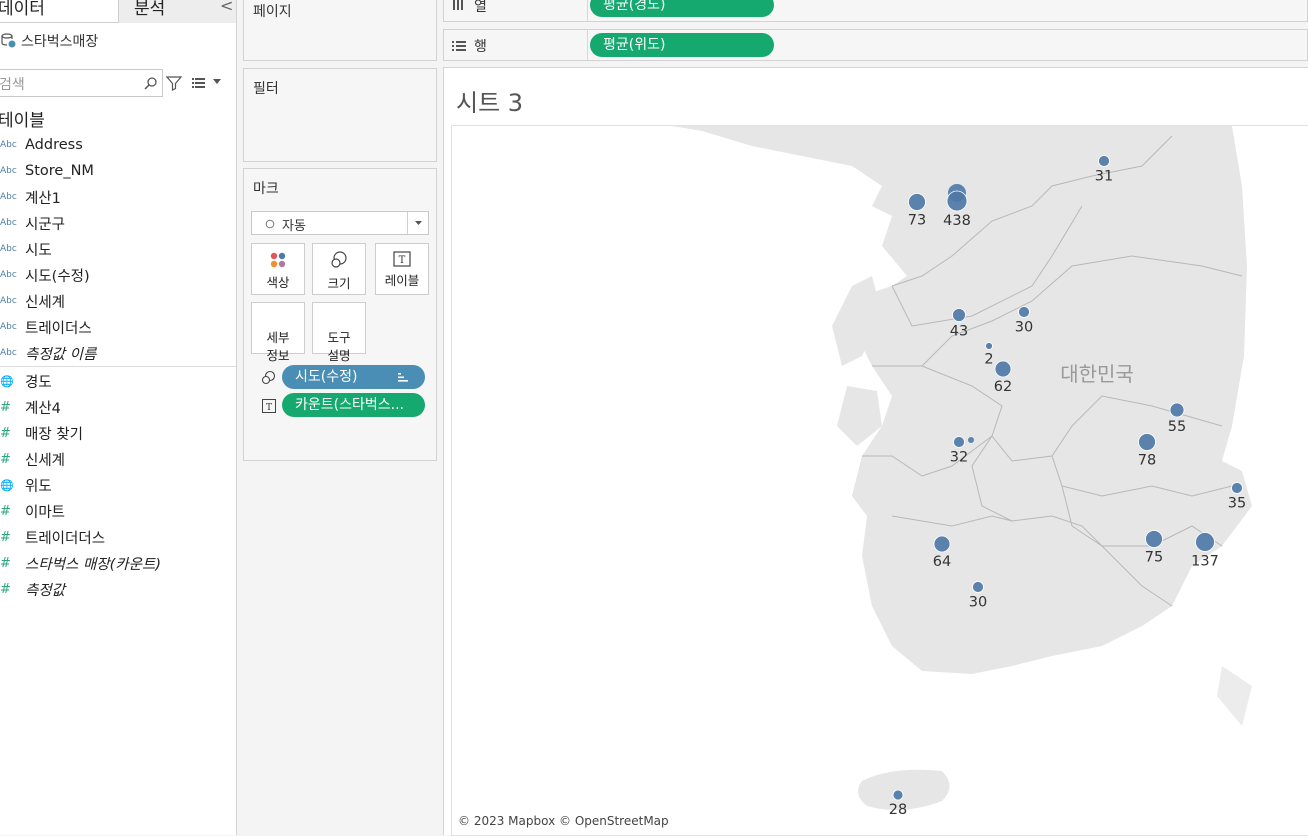  I want to click on marker-label: 35, so click(1237, 504).